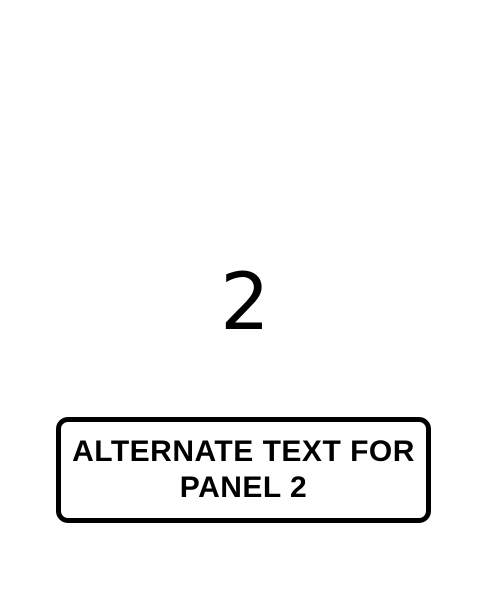 The image size is (490, 600). I want to click on alt-text-line-1: ALTERNATE TEXT FOR, so click(243, 451).